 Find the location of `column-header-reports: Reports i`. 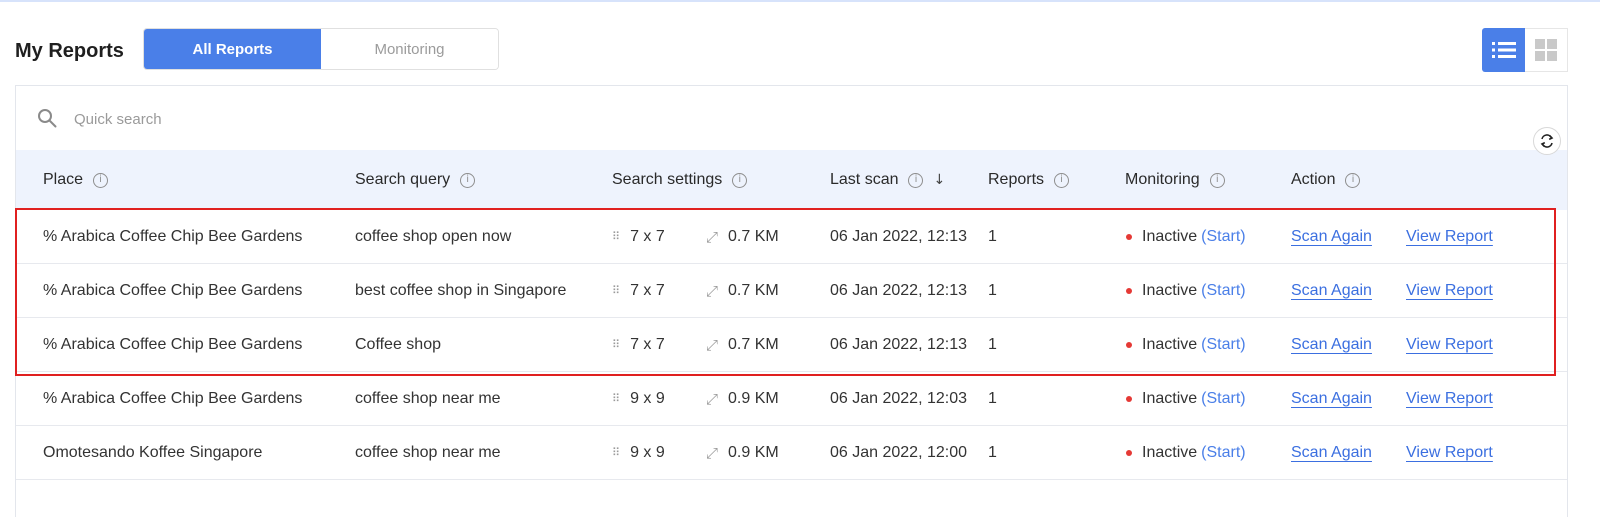

column-header-reports: Reports i is located at coordinates (1029, 180).